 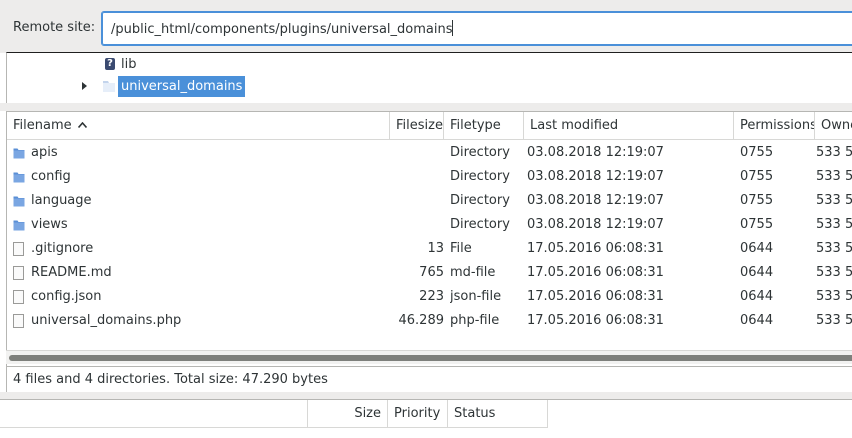 I want to click on transfer-queue: Size Priority Status, so click(x=426, y=419).